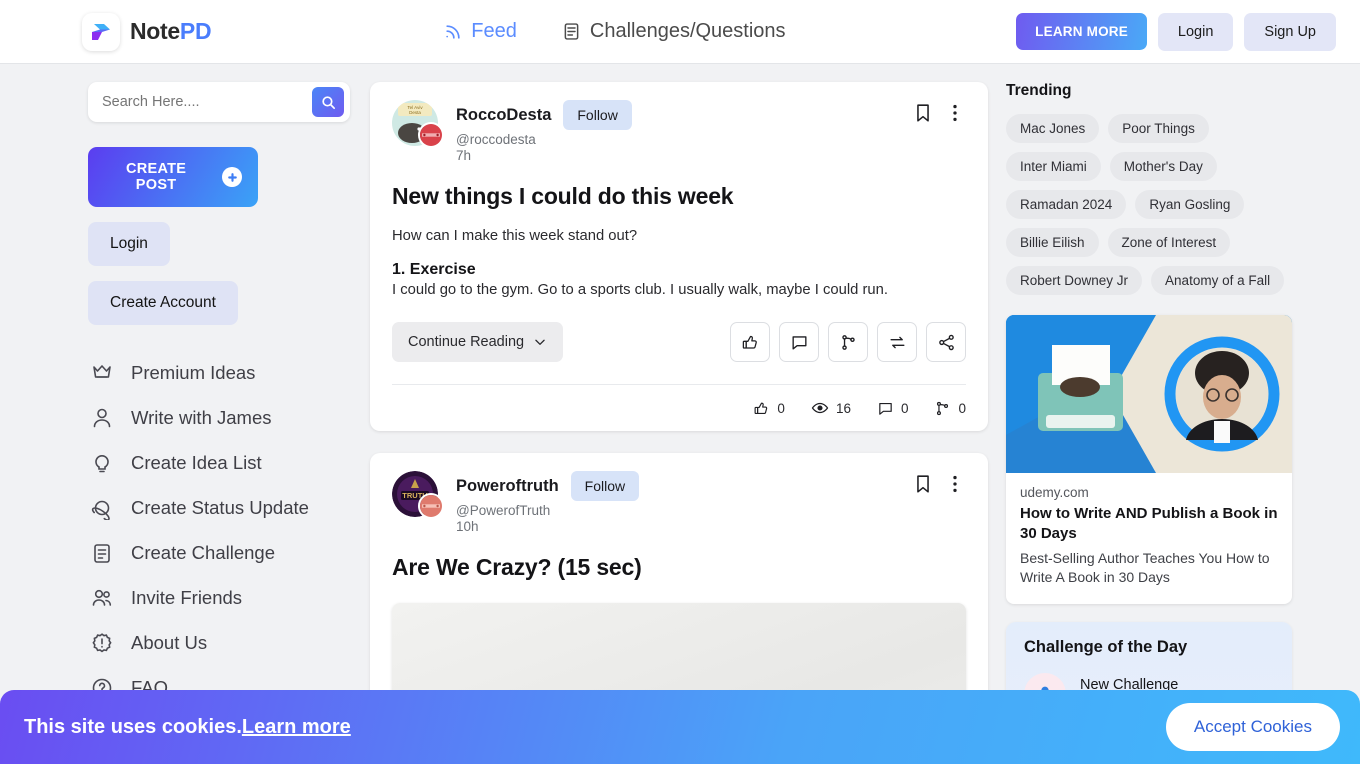  Describe the element at coordinates (1149, 394) in the screenshot. I see `ad-illustration` at that location.